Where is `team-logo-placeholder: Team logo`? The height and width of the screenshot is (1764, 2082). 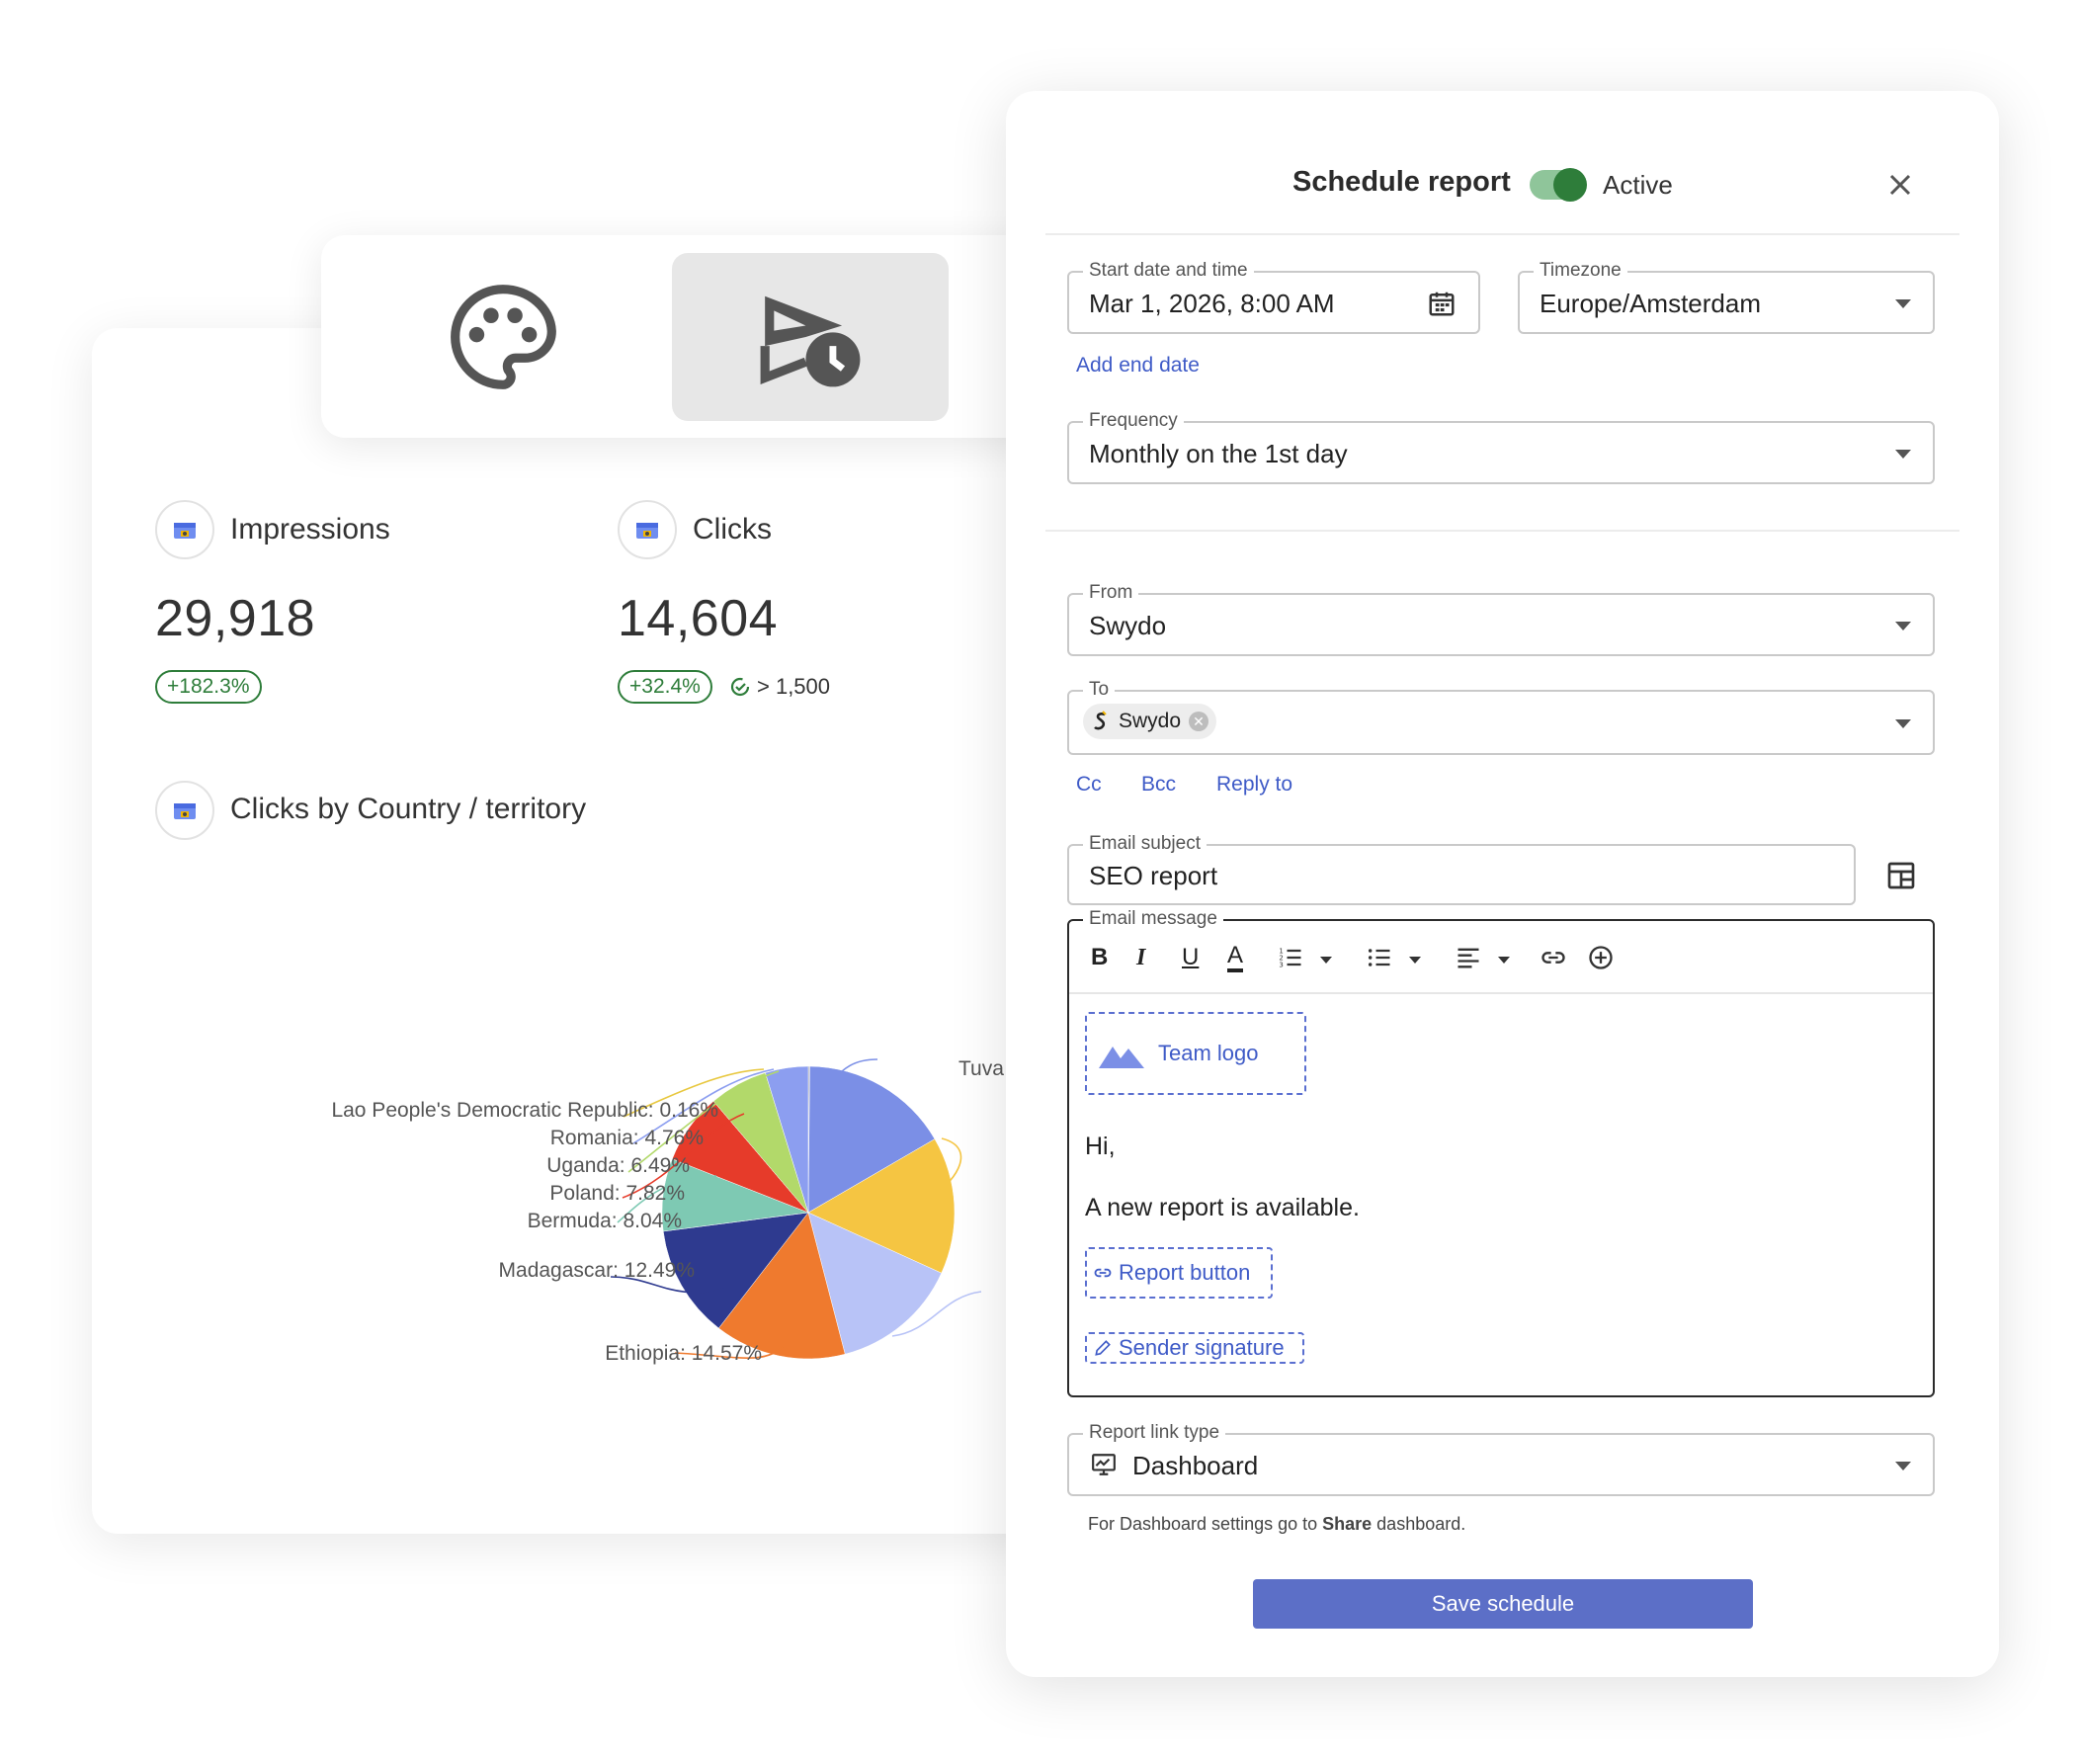
team-logo-placeholder: Team logo is located at coordinates (1195, 1053).